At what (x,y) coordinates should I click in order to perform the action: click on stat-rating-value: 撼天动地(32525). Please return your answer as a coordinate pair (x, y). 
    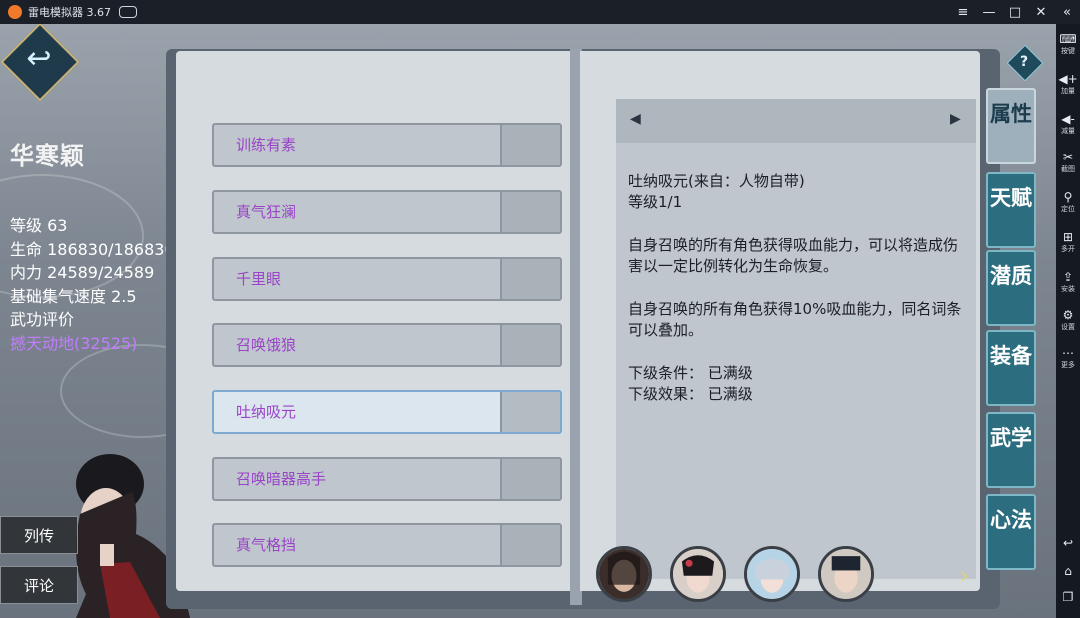
    Looking at the image, I should click on (74, 343).